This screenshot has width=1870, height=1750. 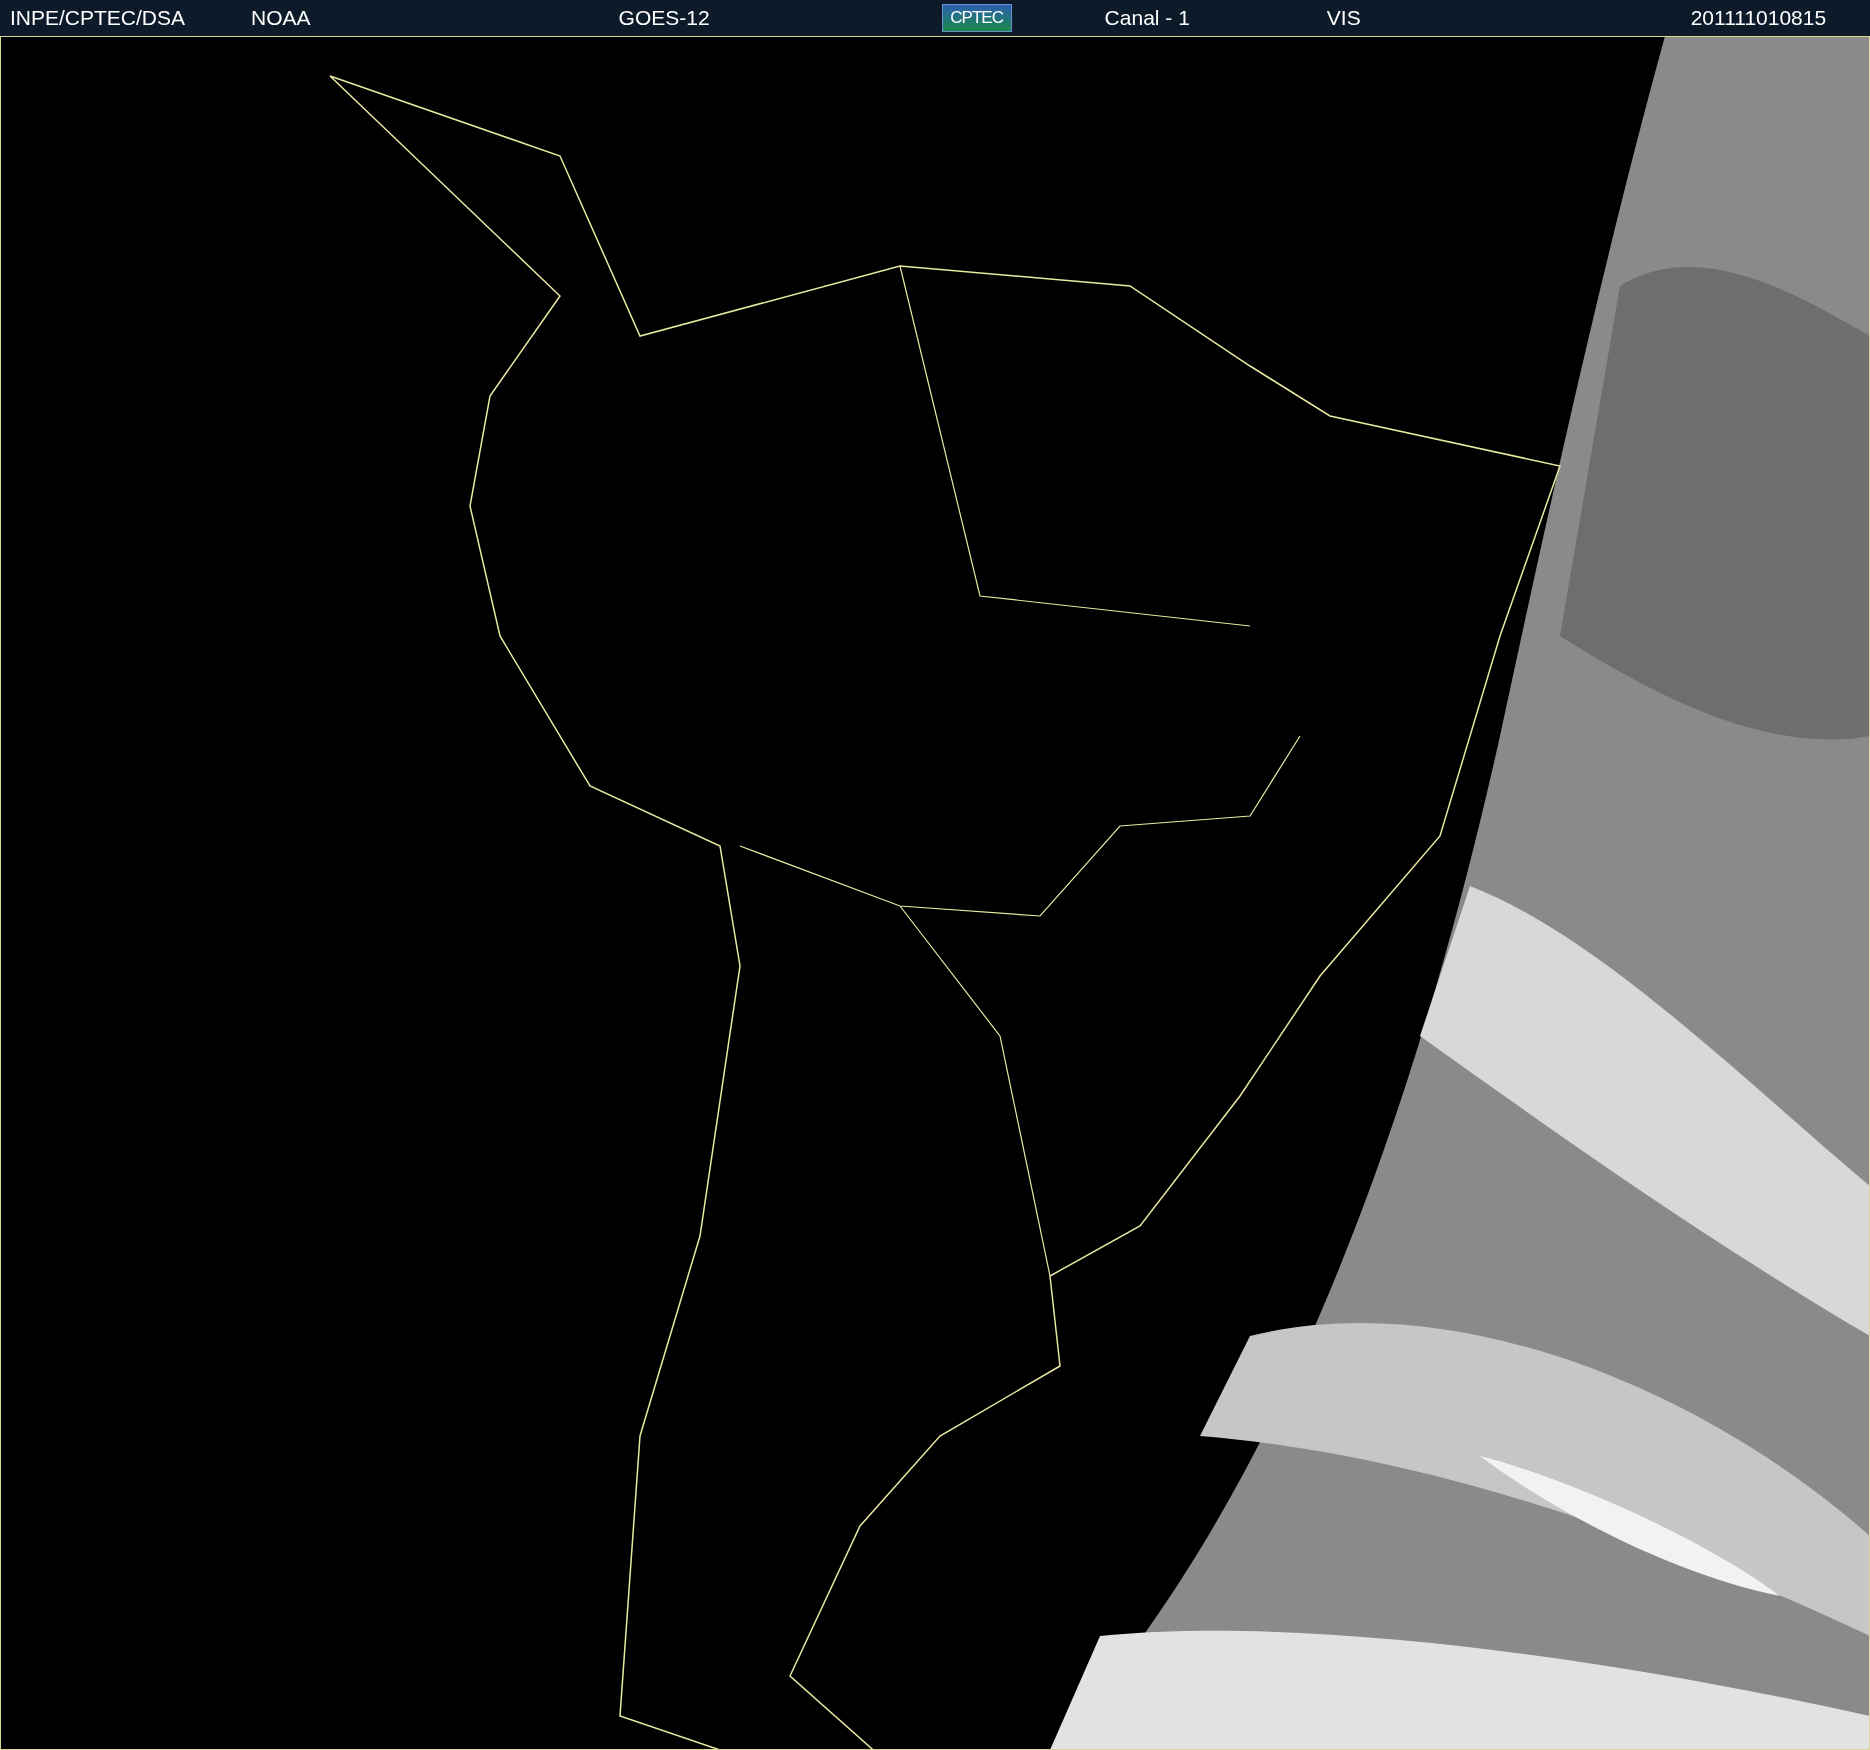 What do you see at coordinates (664, 18) in the screenshot?
I see `header-label: GOES-12` at bounding box center [664, 18].